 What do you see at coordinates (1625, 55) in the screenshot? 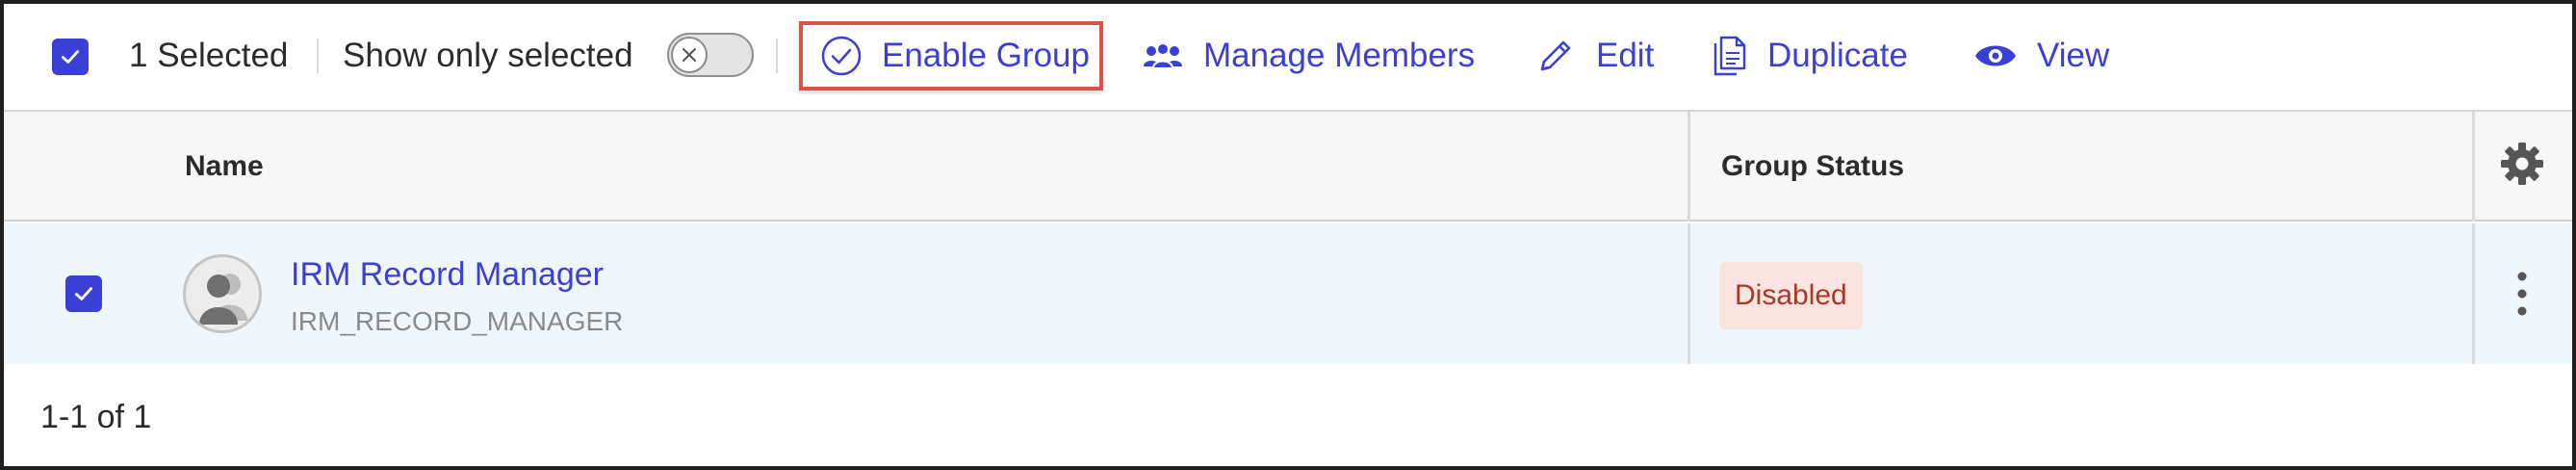
I see `edit-label: Edit` at bounding box center [1625, 55].